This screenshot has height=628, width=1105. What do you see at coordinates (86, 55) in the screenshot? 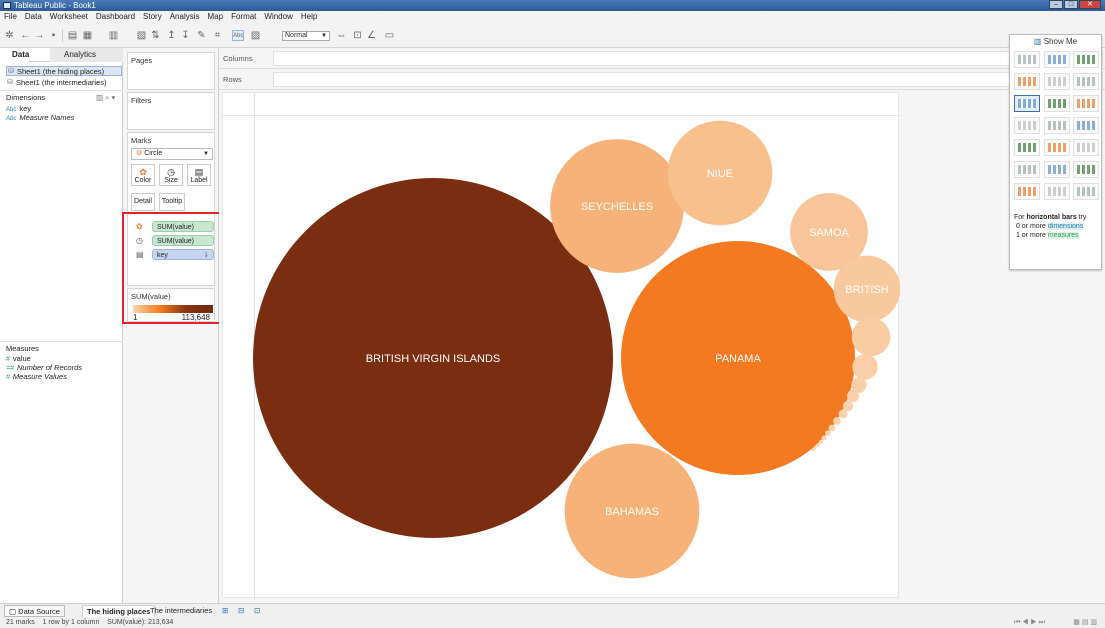
I see `tab-analytics: Analytics` at bounding box center [86, 55].